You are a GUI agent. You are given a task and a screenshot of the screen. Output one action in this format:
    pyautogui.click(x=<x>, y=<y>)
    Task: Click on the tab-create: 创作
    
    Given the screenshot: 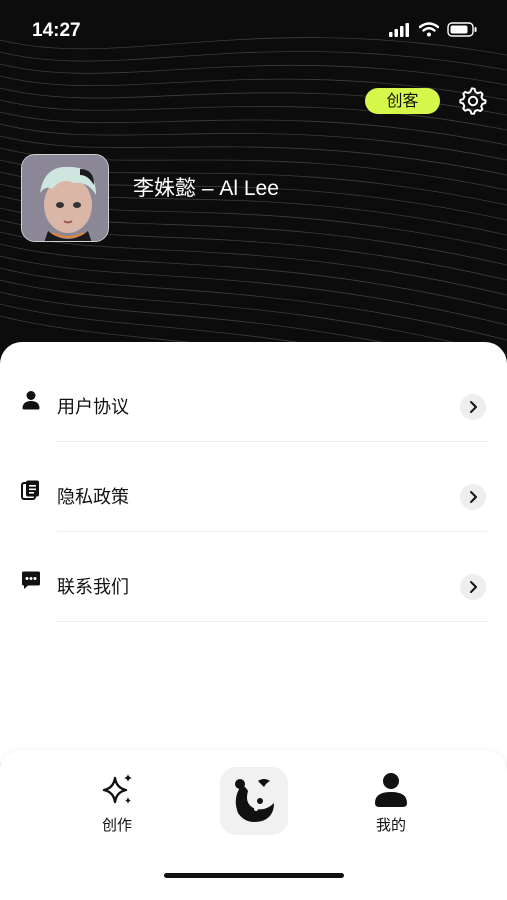 What is the action you would take?
    pyautogui.click(x=117, y=802)
    